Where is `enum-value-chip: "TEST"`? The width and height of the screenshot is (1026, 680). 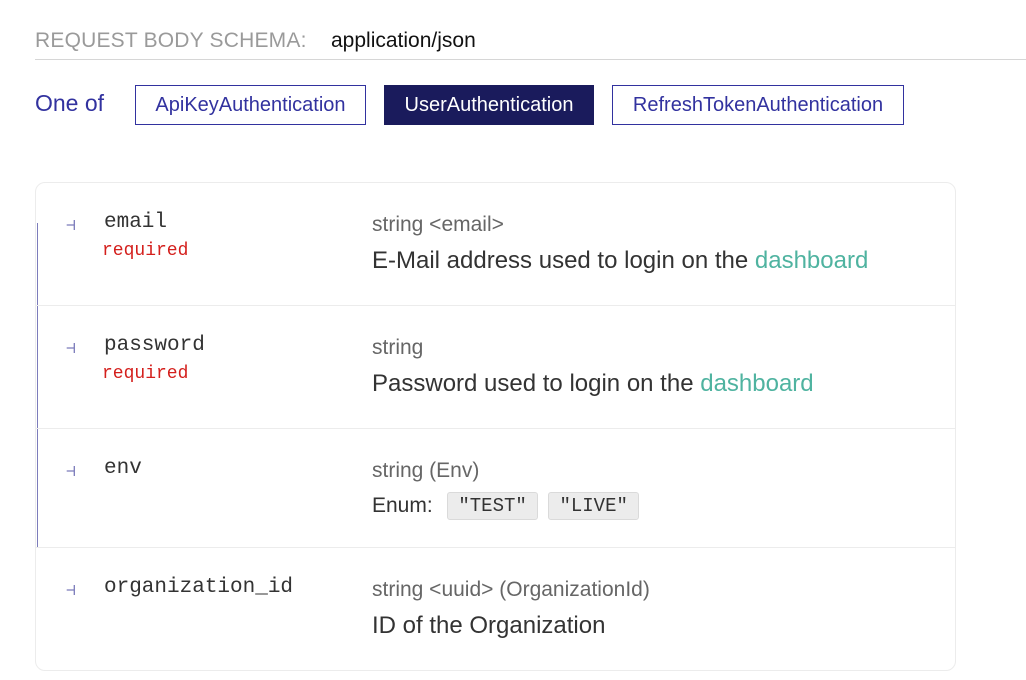
enum-value-chip: "TEST" is located at coordinates (492, 505).